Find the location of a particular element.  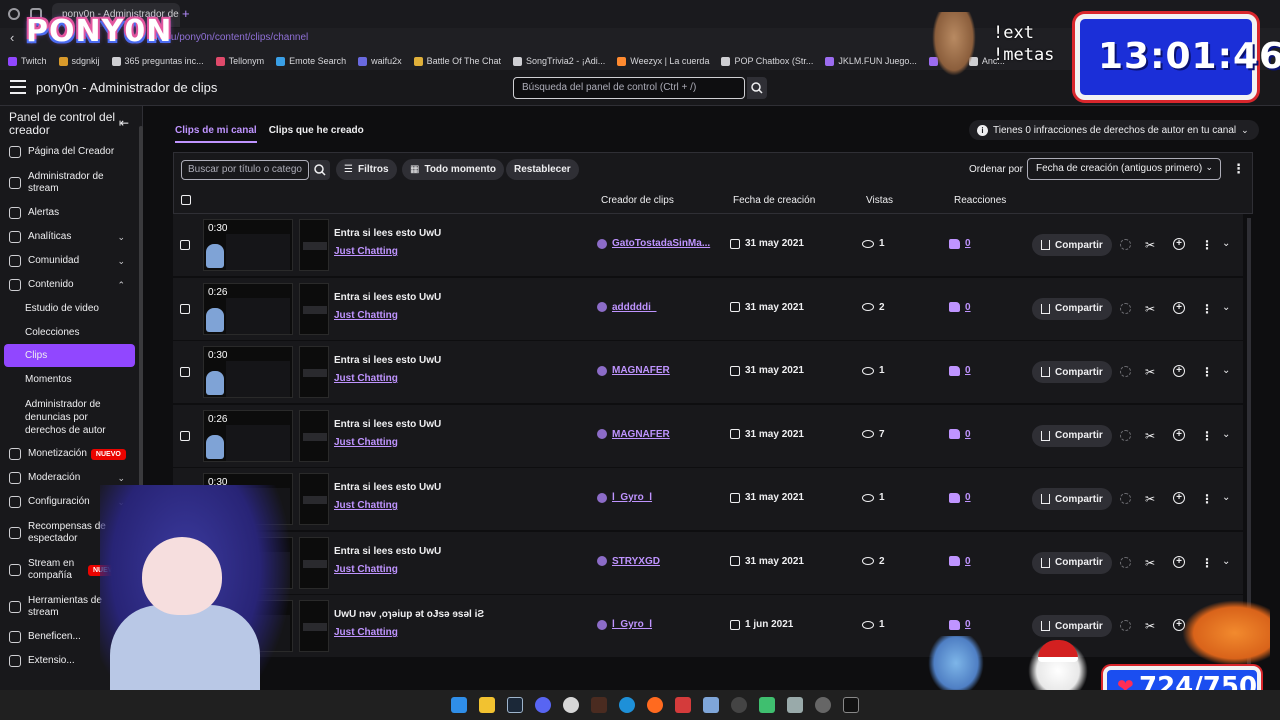

tab-clips-i-created: Clips que he creado is located at coordinates (316, 134).